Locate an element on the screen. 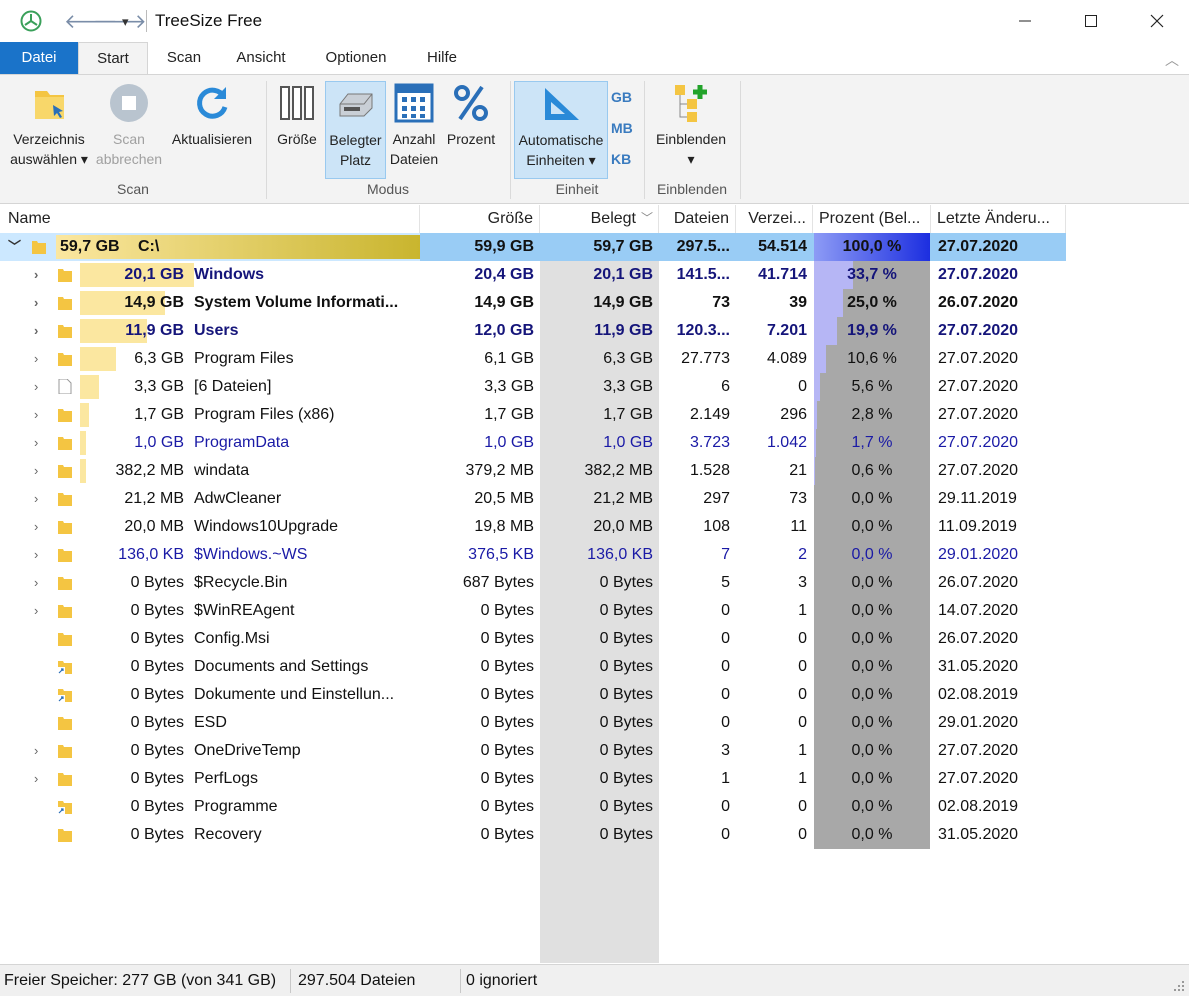 Image resolution: width=1189 pixels, height=996 pixels. resize-grip-icon is located at coordinates (1179, 986).